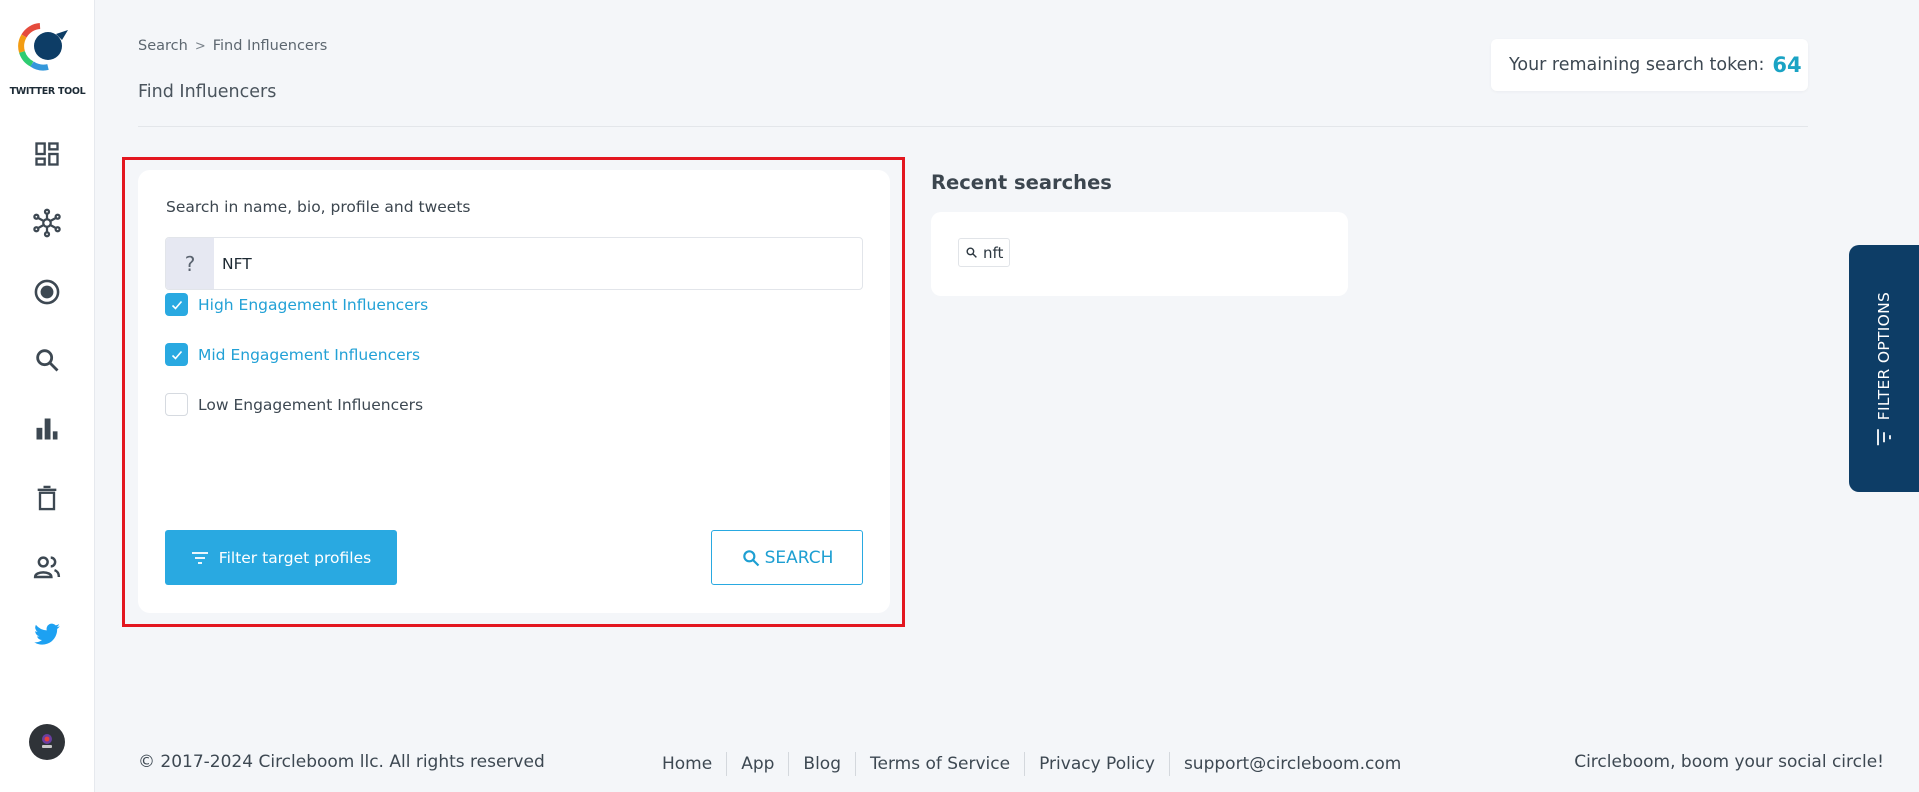 Image resolution: width=1919 pixels, height=792 pixels. I want to click on breadcrumb: Search > Find Influencers, so click(232, 46).